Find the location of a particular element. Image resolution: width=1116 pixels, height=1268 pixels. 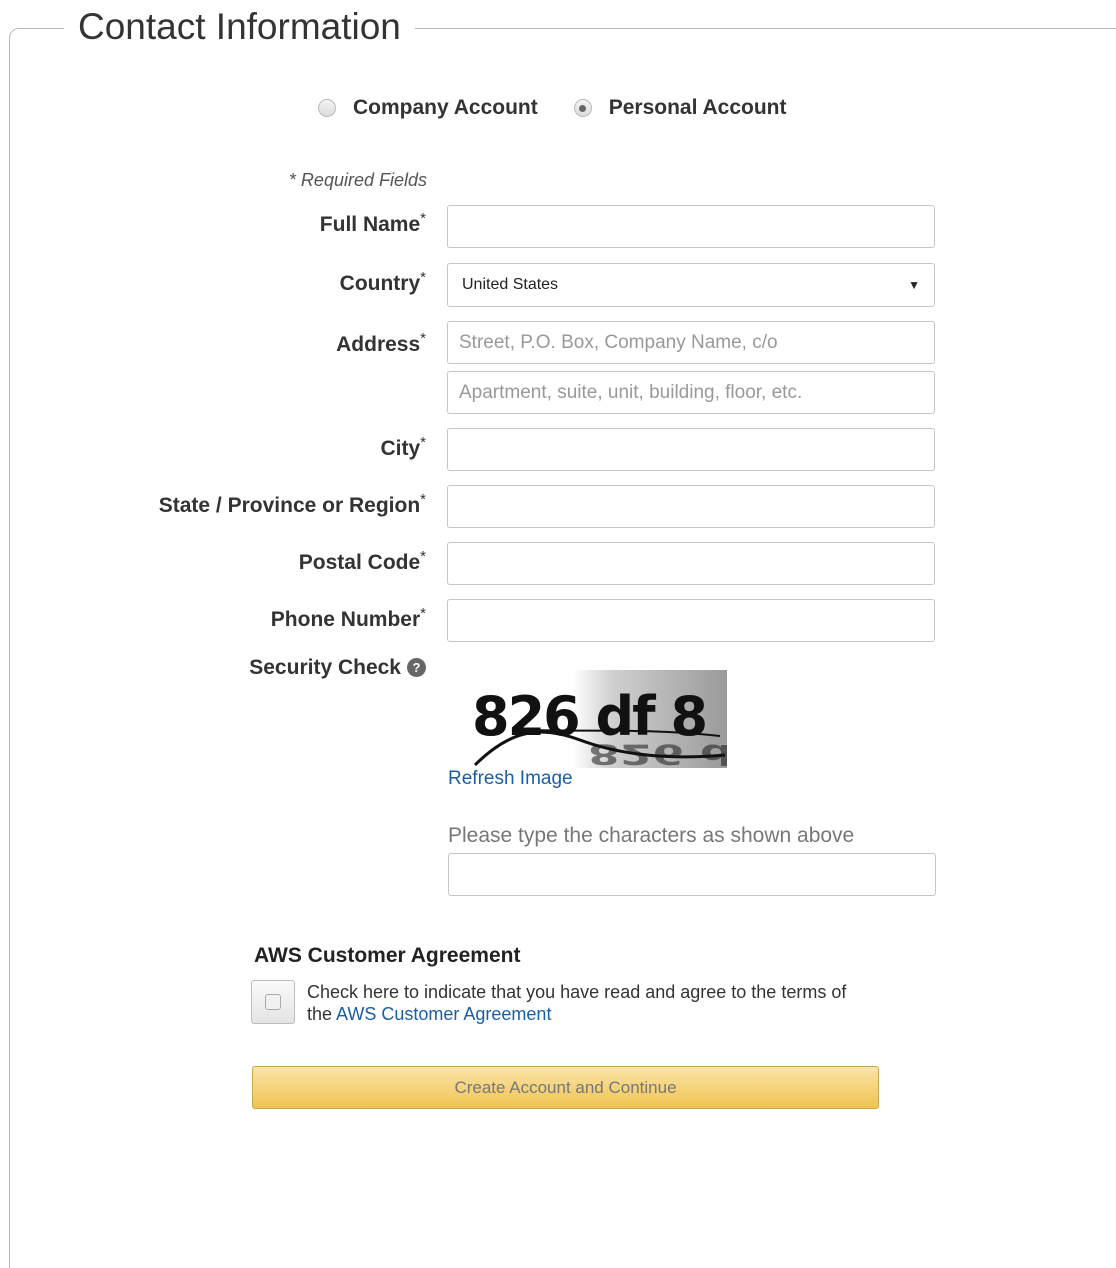

agreement-title: AWS Customer Agreement is located at coordinates (387, 955).